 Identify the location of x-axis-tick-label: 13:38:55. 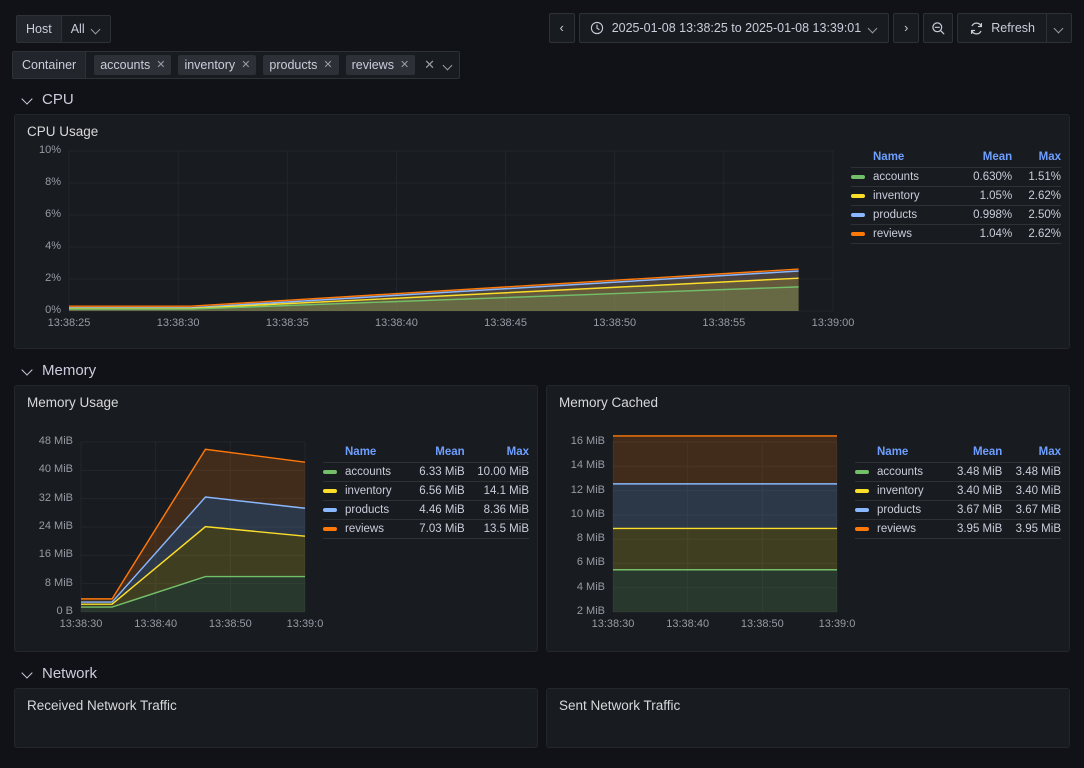
(724, 323).